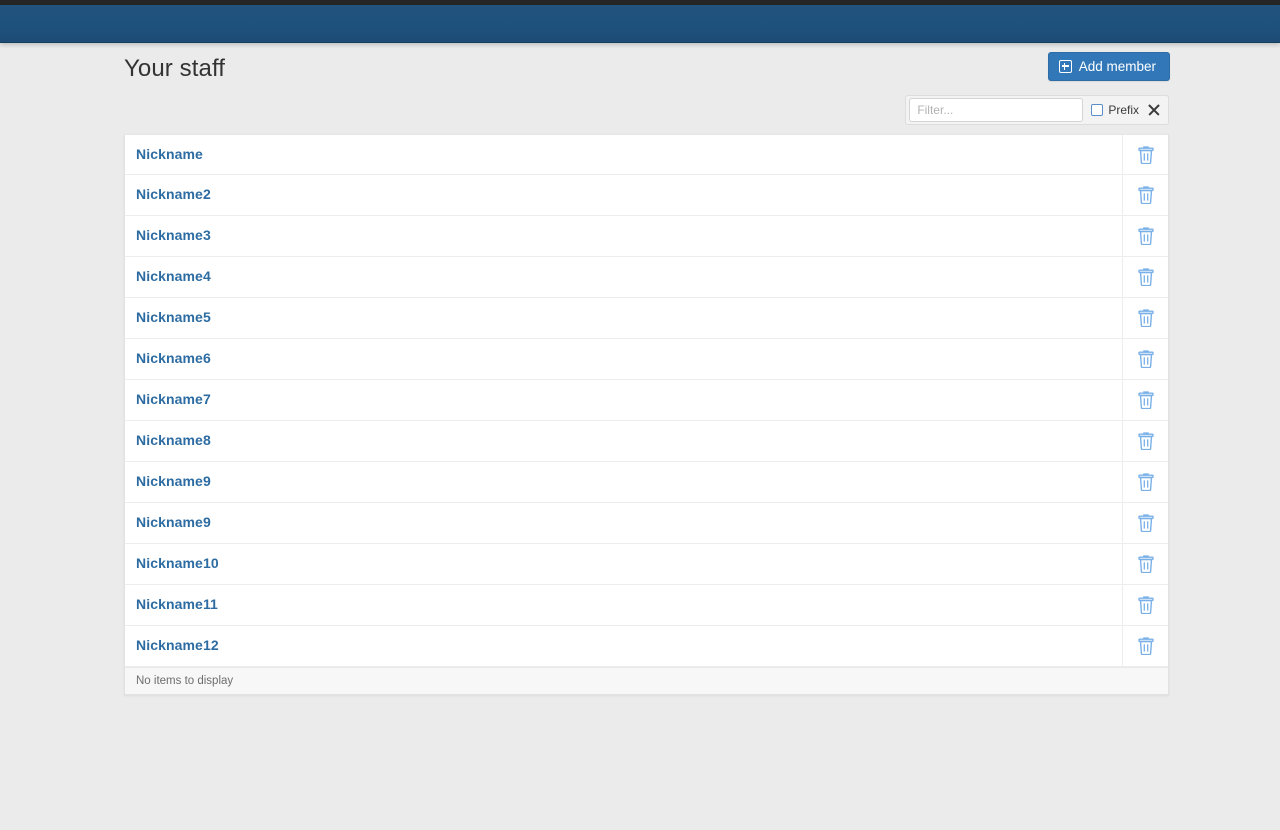 This screenshot has height=830, width=1280. I want to click on table-row: Nickname7, so click(646, 400).